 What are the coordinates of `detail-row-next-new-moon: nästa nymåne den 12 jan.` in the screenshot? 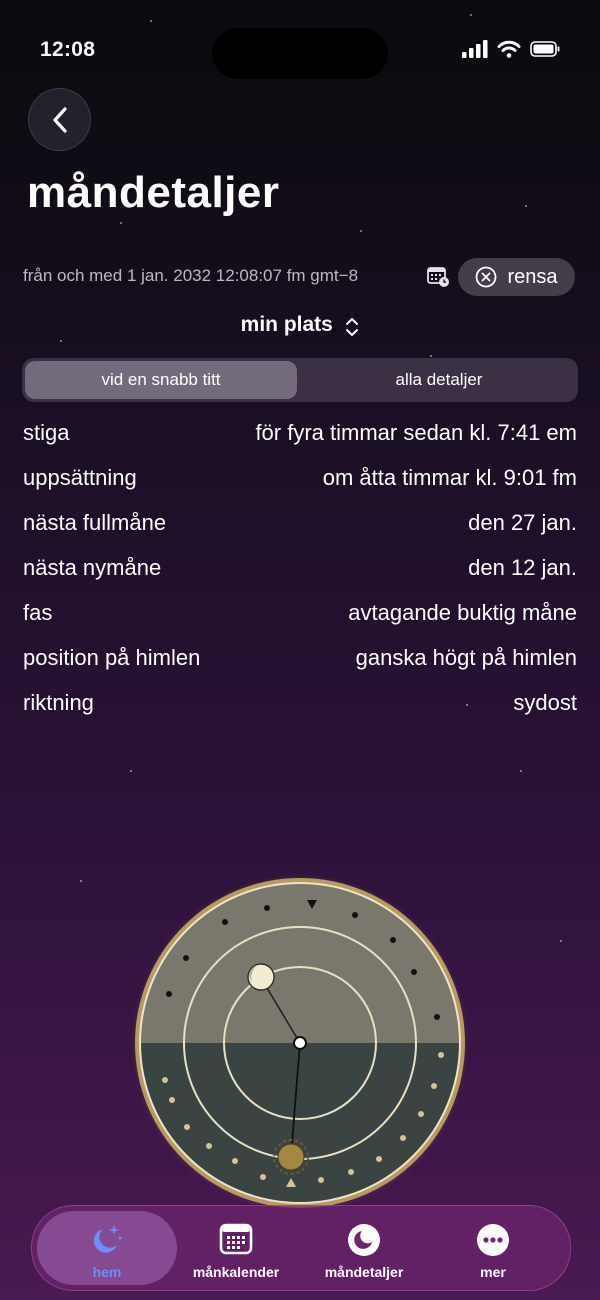 It's located at (300, 569).